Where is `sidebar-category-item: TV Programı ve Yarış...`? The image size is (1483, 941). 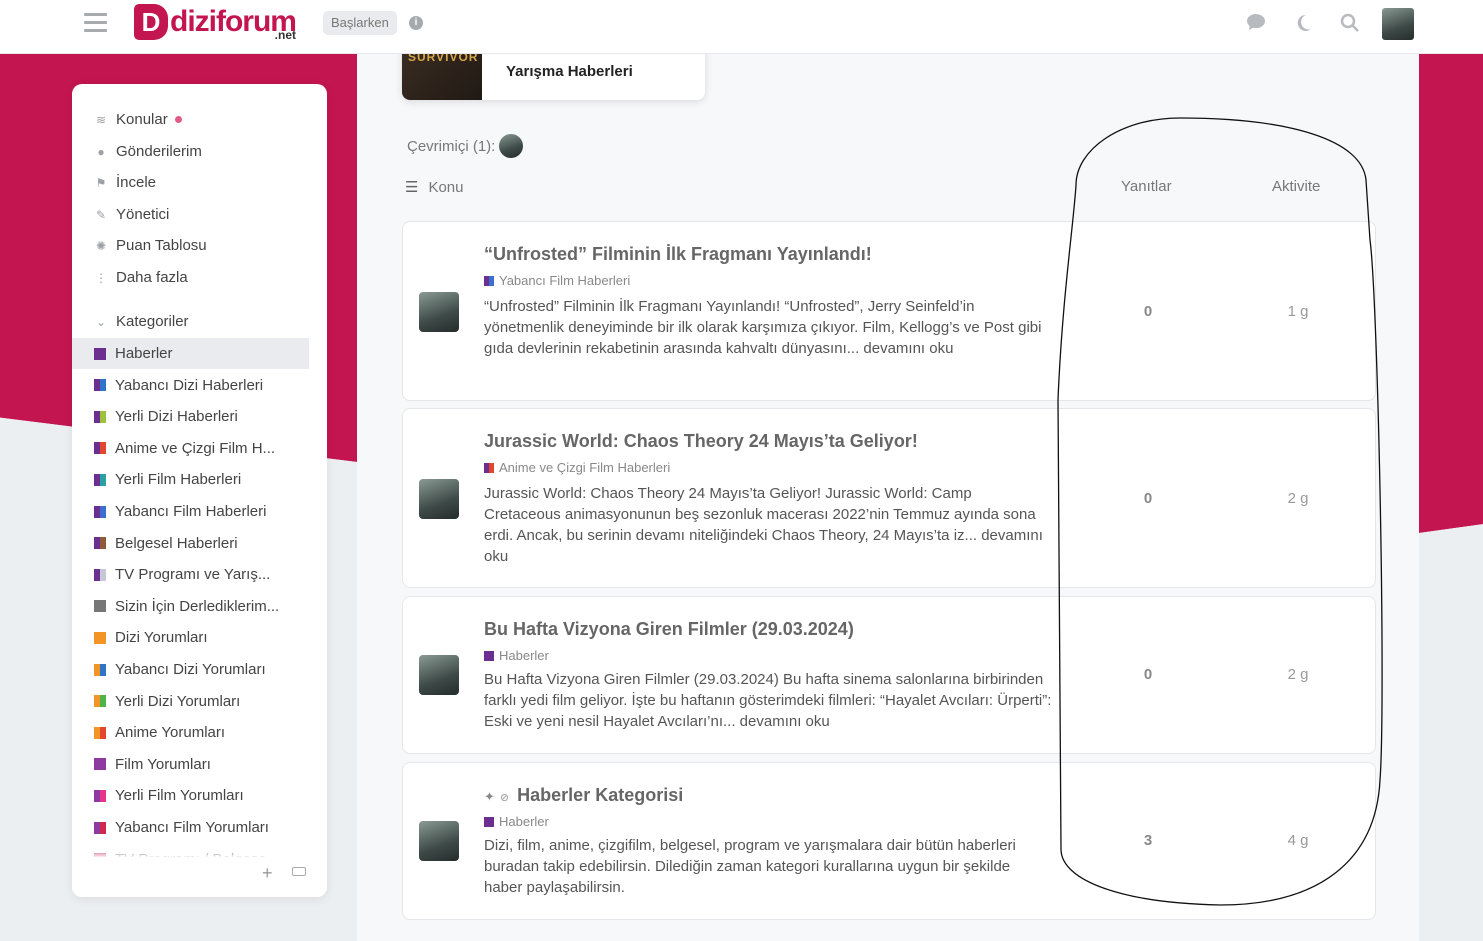 sidebar-category-item: TV Programı ve Yarış... is located at coordinates (190, 574).